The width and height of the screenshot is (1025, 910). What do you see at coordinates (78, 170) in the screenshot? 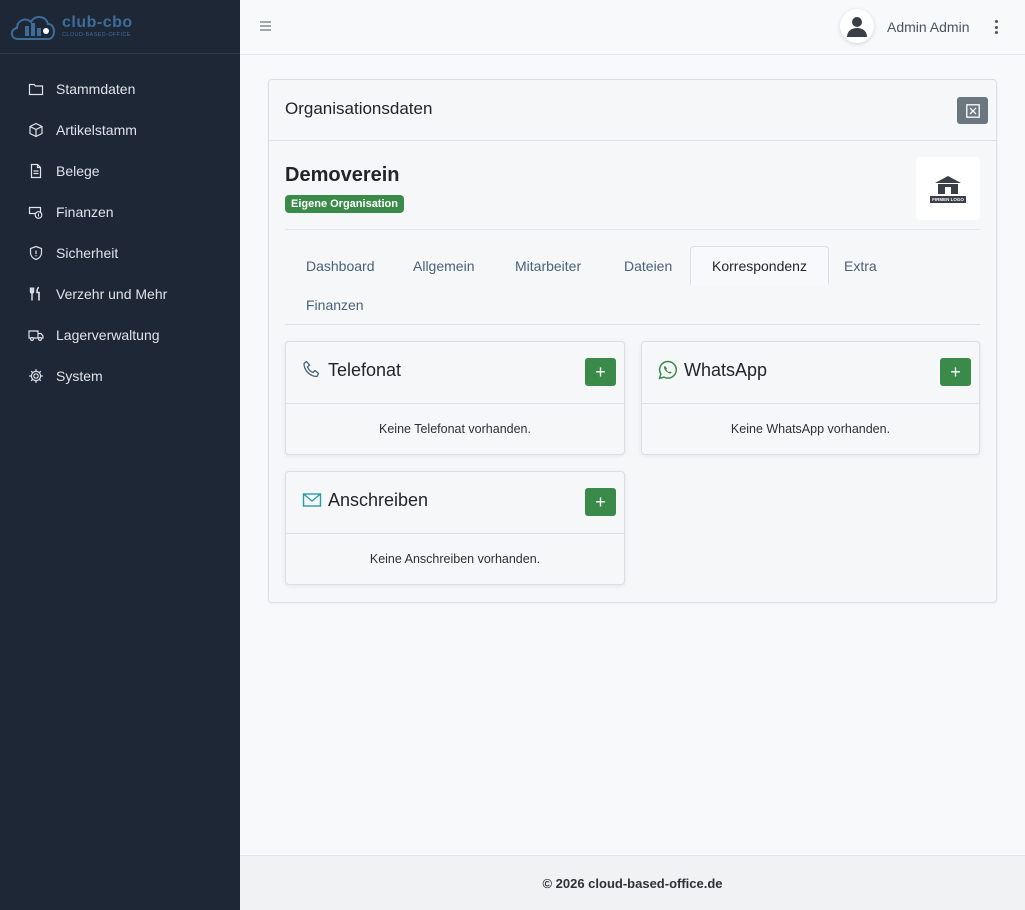
I see `sidebar-item-label: Belege` at bounding box center [78, 170].